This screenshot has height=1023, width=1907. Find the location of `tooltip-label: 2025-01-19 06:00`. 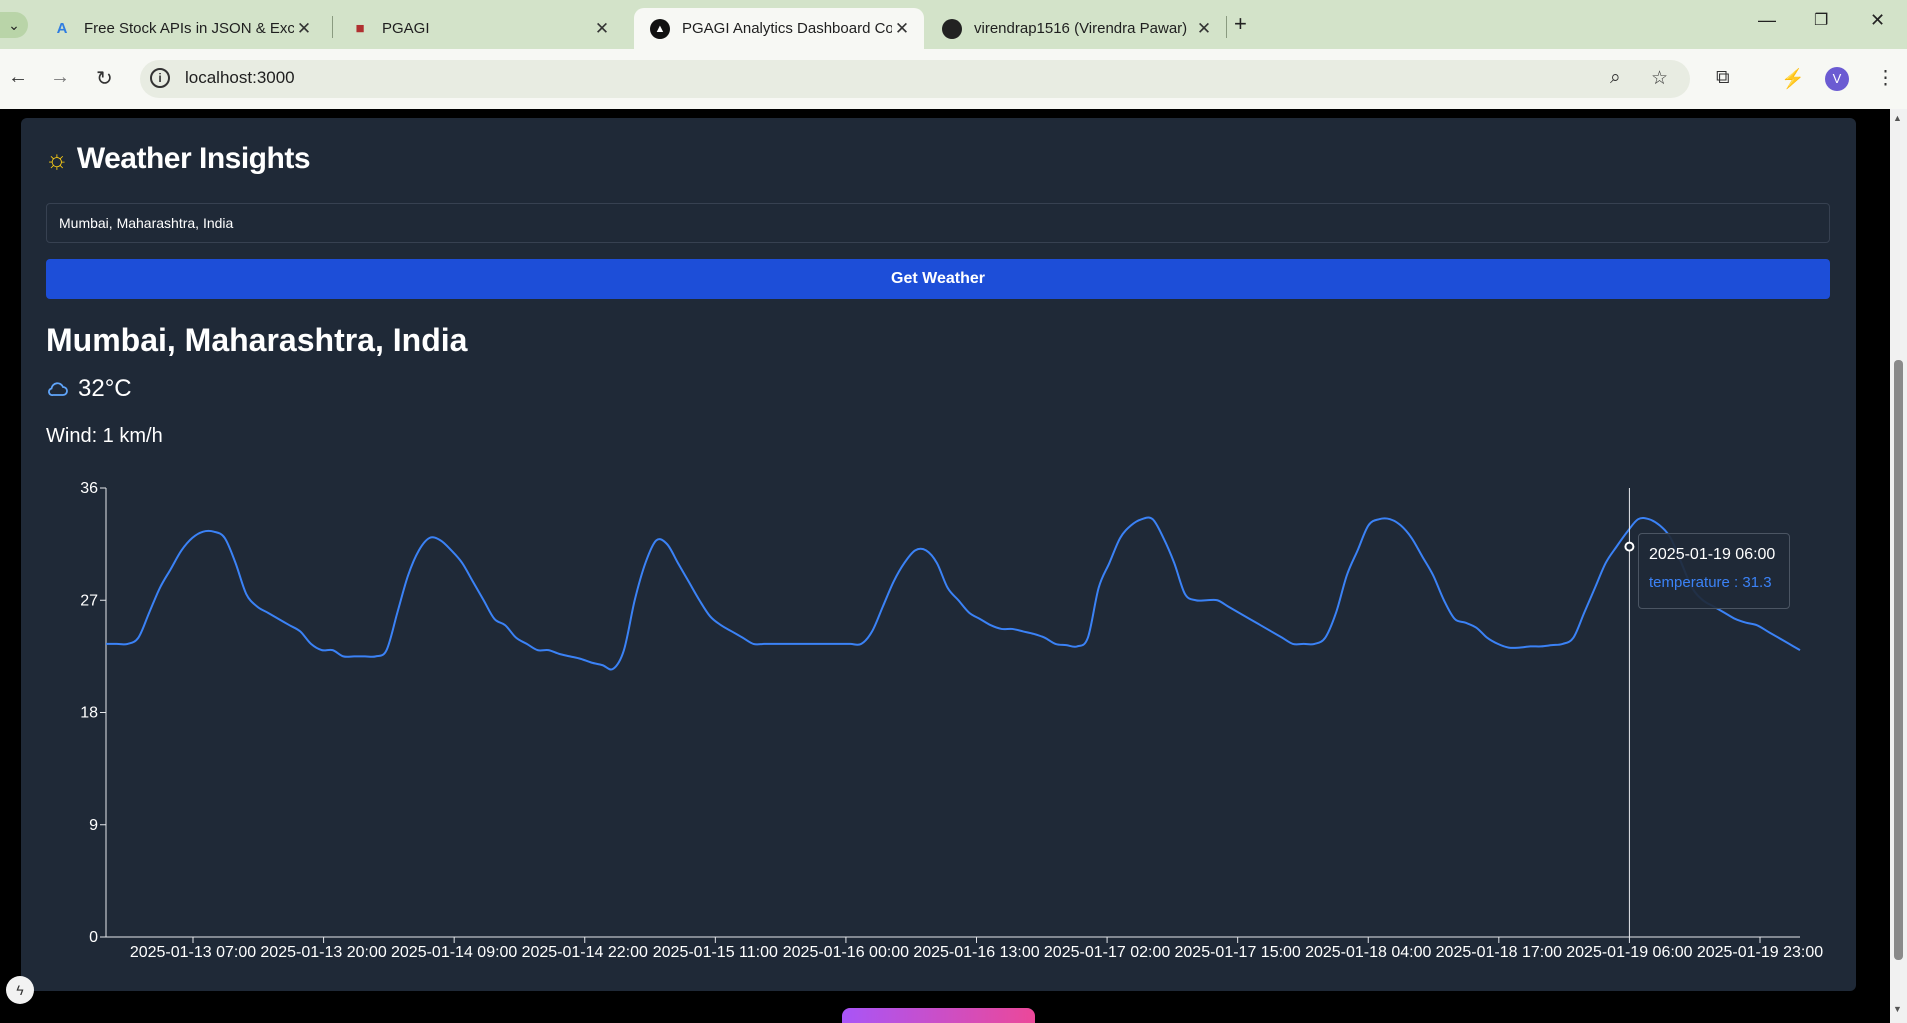

tooltip-label: 2025-01-19 06:00 is located at coordinates (1712, 554).